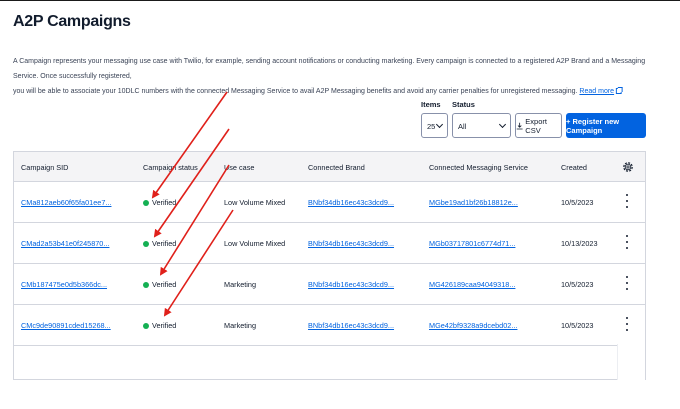  What do you see at coordinates (579, 243) in the screenshot?
I see `created-date: 10/13/2023` at bounding box center [579, 243].